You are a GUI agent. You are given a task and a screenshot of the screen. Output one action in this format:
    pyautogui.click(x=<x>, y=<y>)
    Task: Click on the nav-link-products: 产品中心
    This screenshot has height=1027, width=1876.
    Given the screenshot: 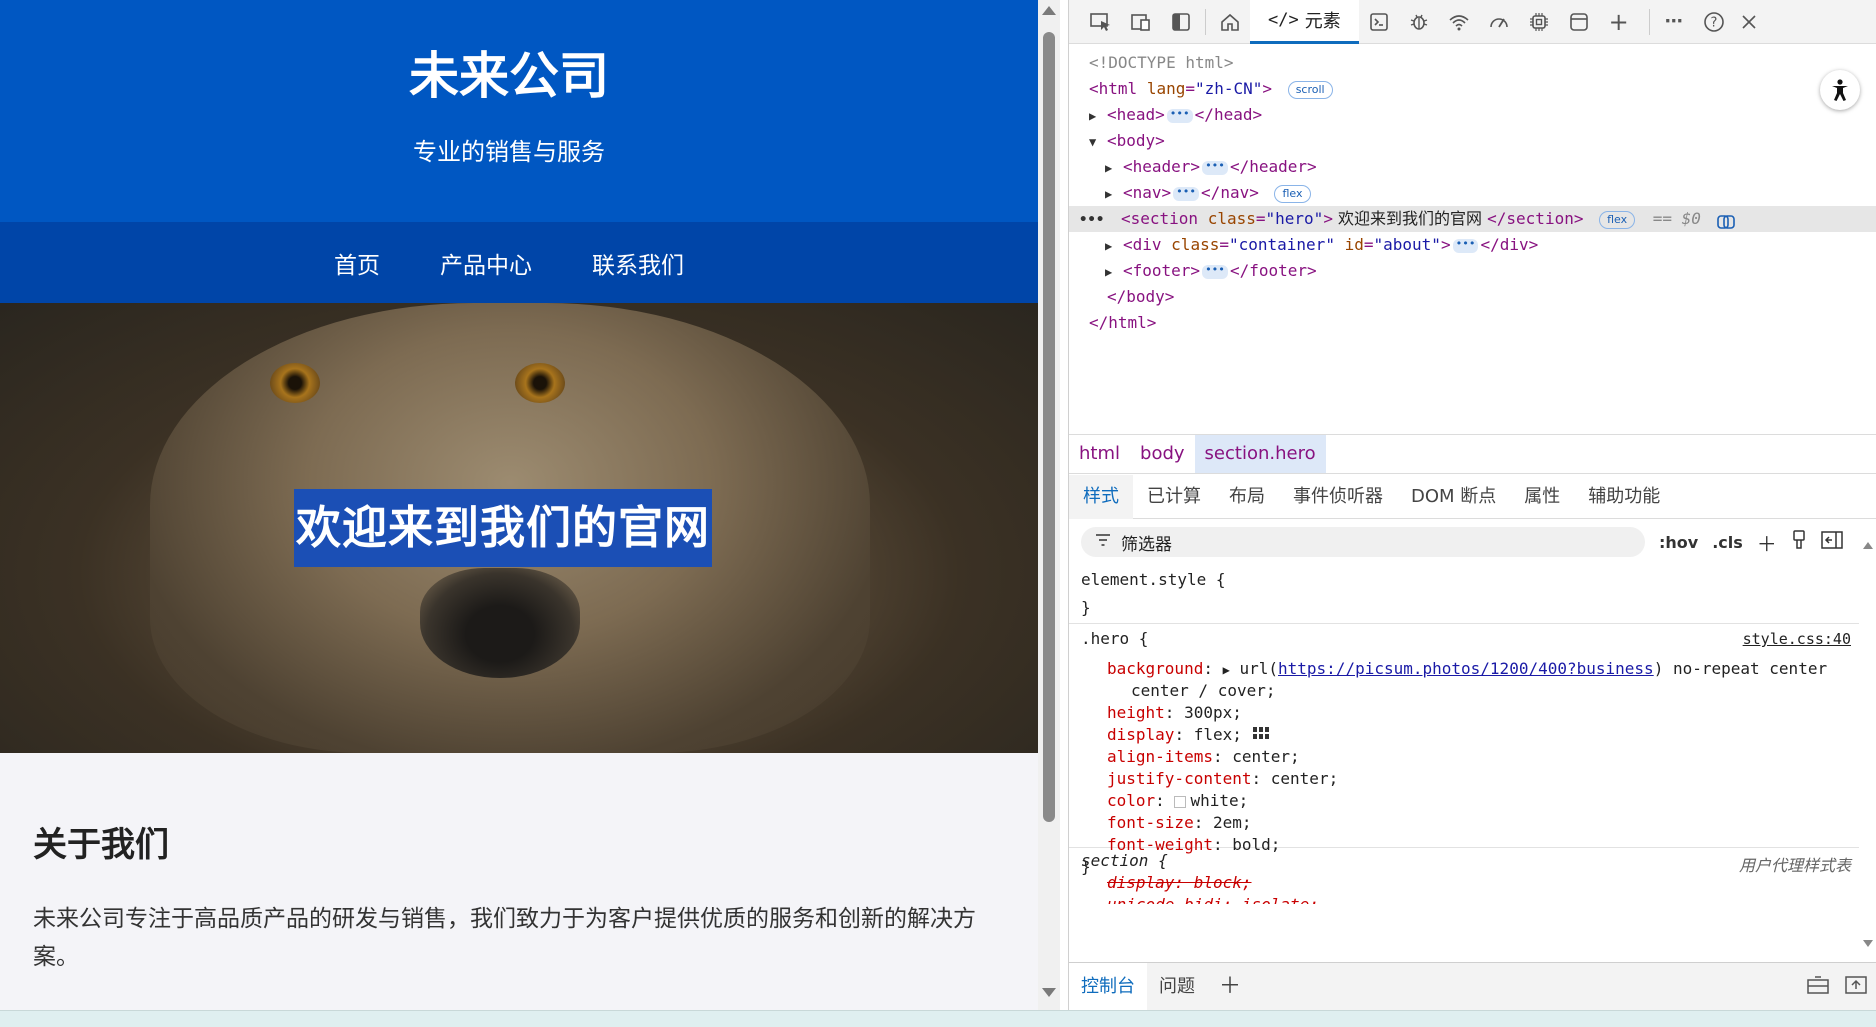 What is the action you would take?
    pyautogui.click(x=486, y=263)
    